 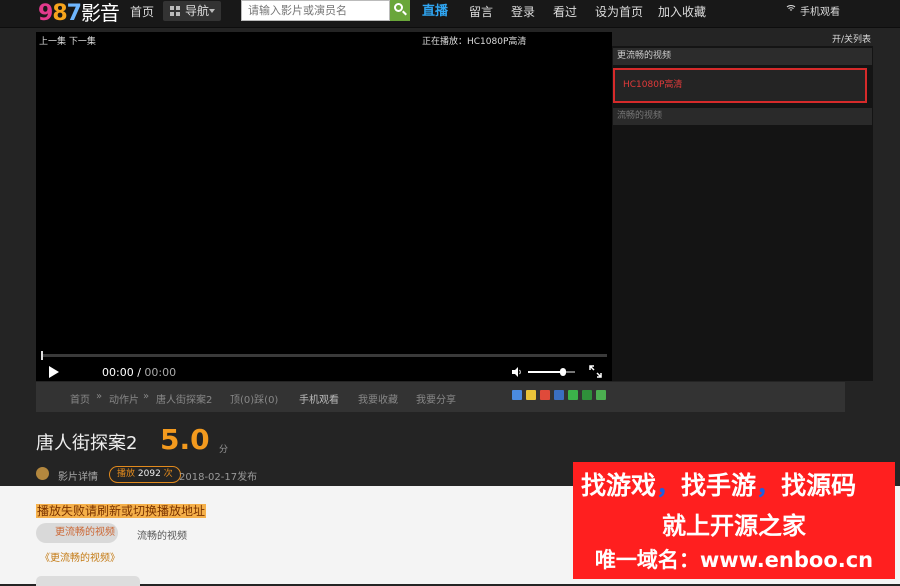 I want to click on nav-guide-dropdown: 导航, so click(x=192, y=11).